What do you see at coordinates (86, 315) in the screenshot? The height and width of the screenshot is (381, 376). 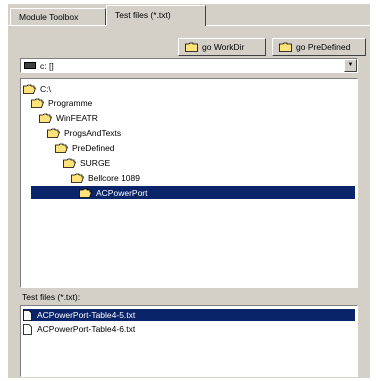 I see `file-name: ACPowerPort-Table4-5.txt` at bounding box center [86, 315].